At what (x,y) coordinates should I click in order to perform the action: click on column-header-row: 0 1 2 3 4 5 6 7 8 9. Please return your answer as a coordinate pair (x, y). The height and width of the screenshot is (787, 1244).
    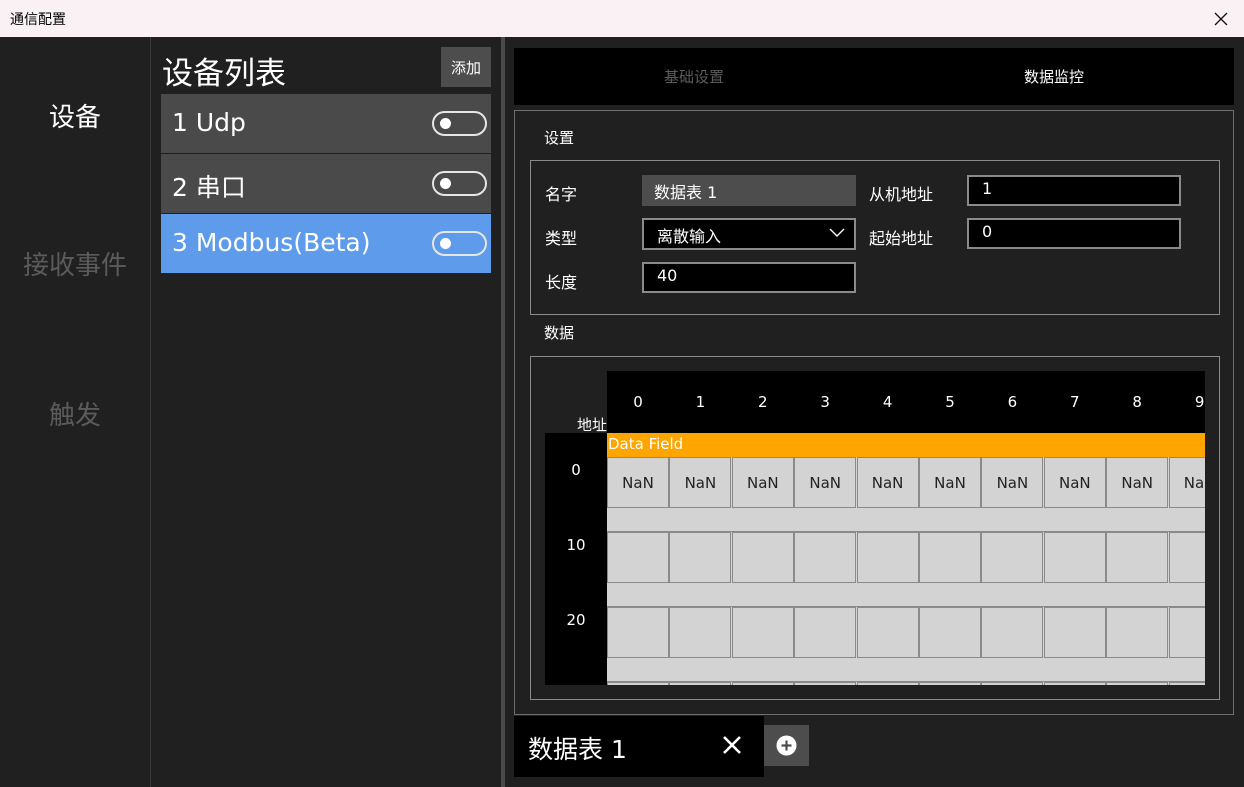
    Looking at the image, I should click on (906, 402).